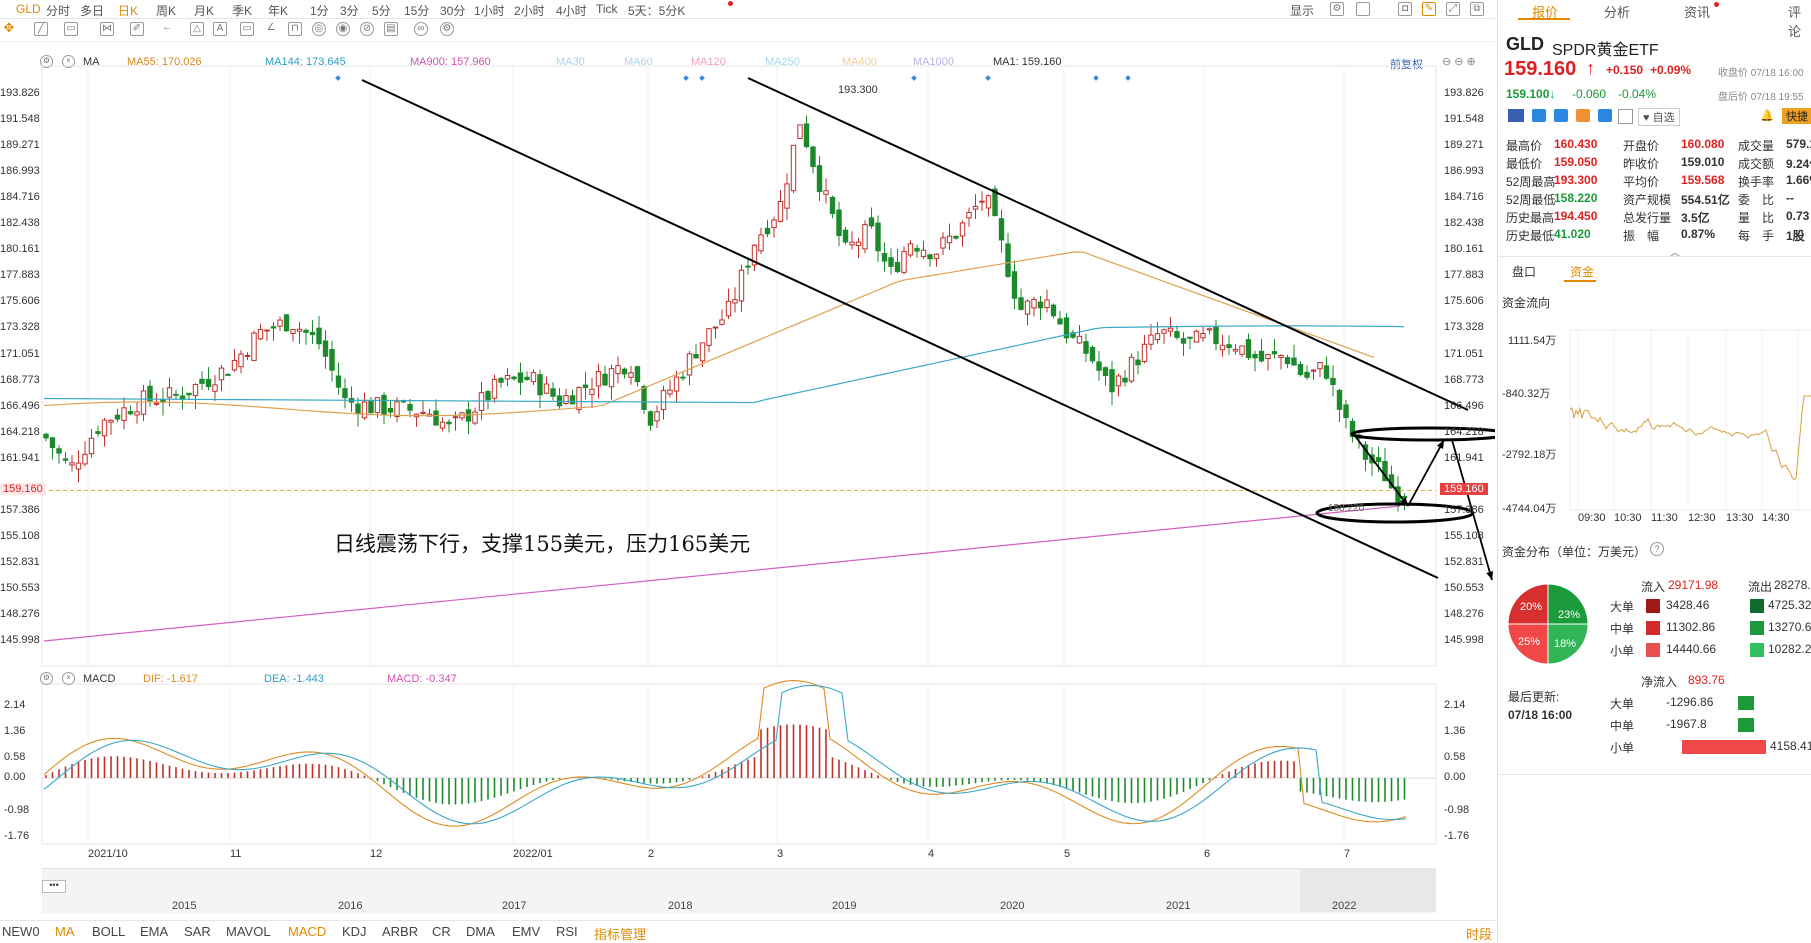  I want to click on ma900-line, so click(722, 573).